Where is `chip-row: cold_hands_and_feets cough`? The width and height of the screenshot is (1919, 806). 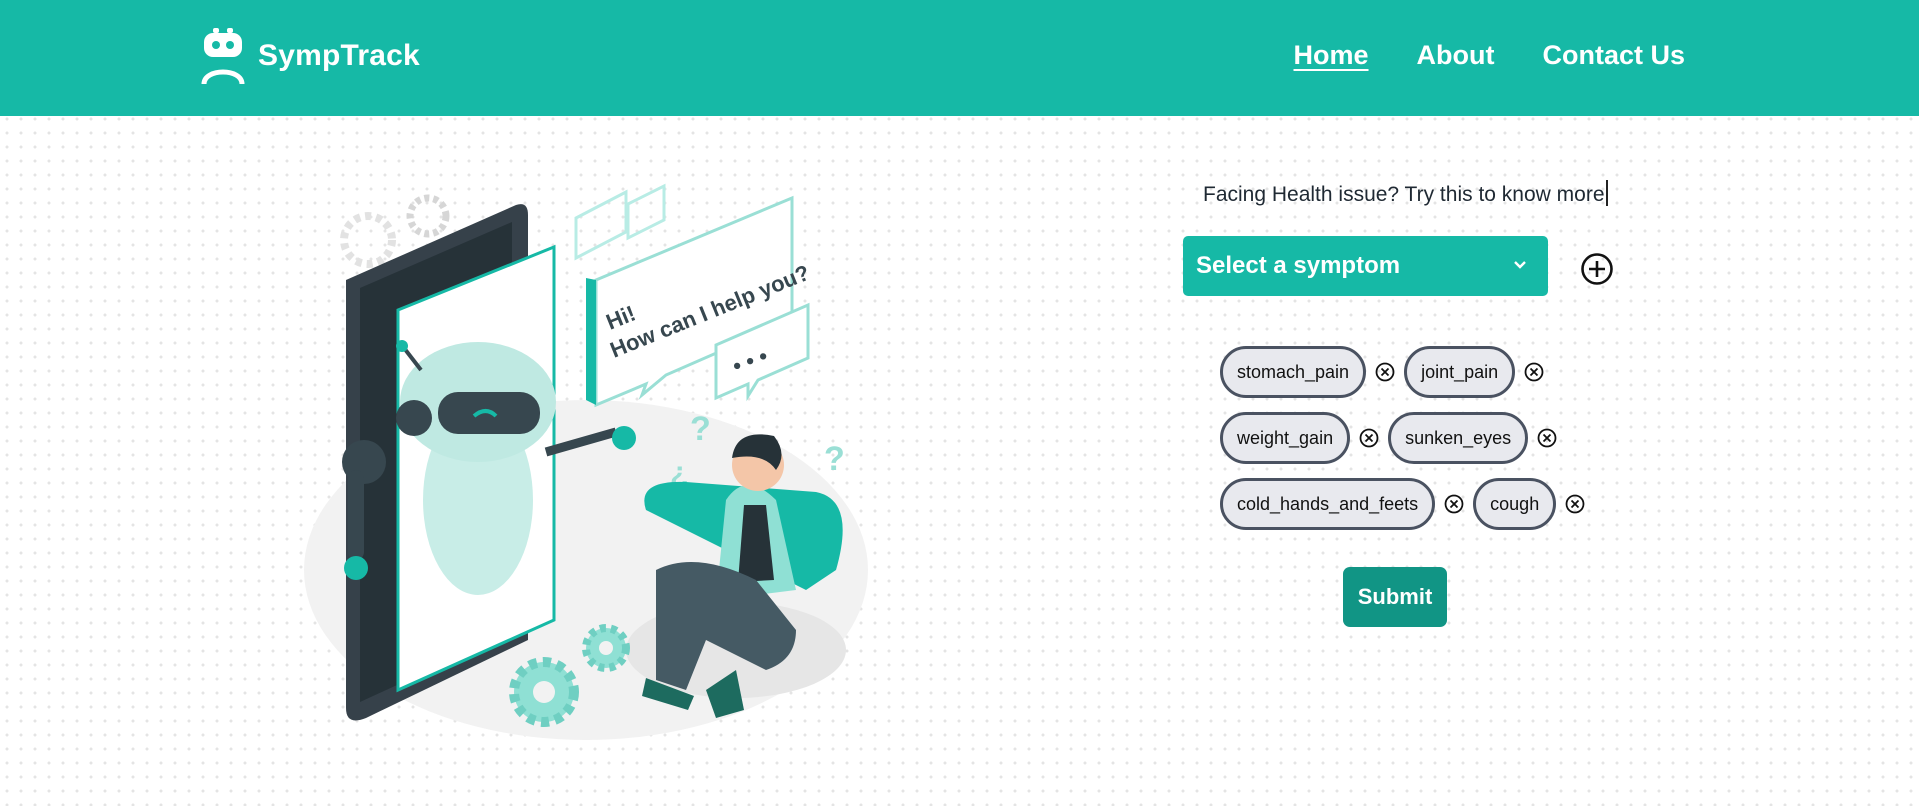
chip-row: cold_hands_and_feets cough is located at coordinates (1430, 504).